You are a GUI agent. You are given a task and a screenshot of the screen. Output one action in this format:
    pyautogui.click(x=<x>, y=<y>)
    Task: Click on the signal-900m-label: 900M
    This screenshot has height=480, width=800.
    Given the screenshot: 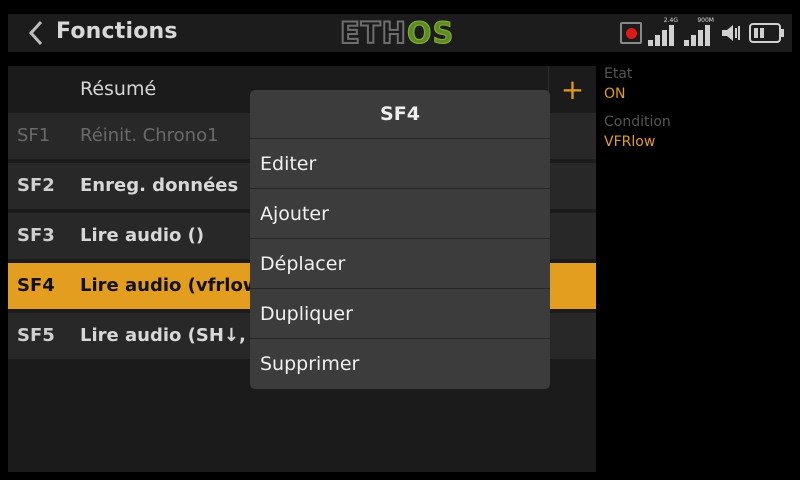 What is the action you would take?
    pyautogui.click(x=705, y=20)
    